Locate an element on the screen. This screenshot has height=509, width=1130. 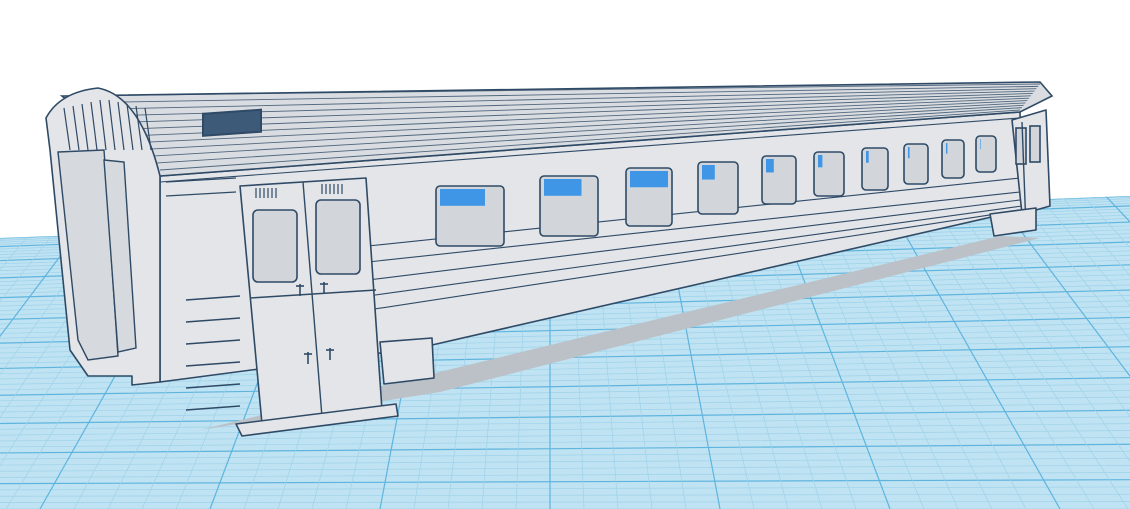
door-window-left is located at coordinates (275, 246).